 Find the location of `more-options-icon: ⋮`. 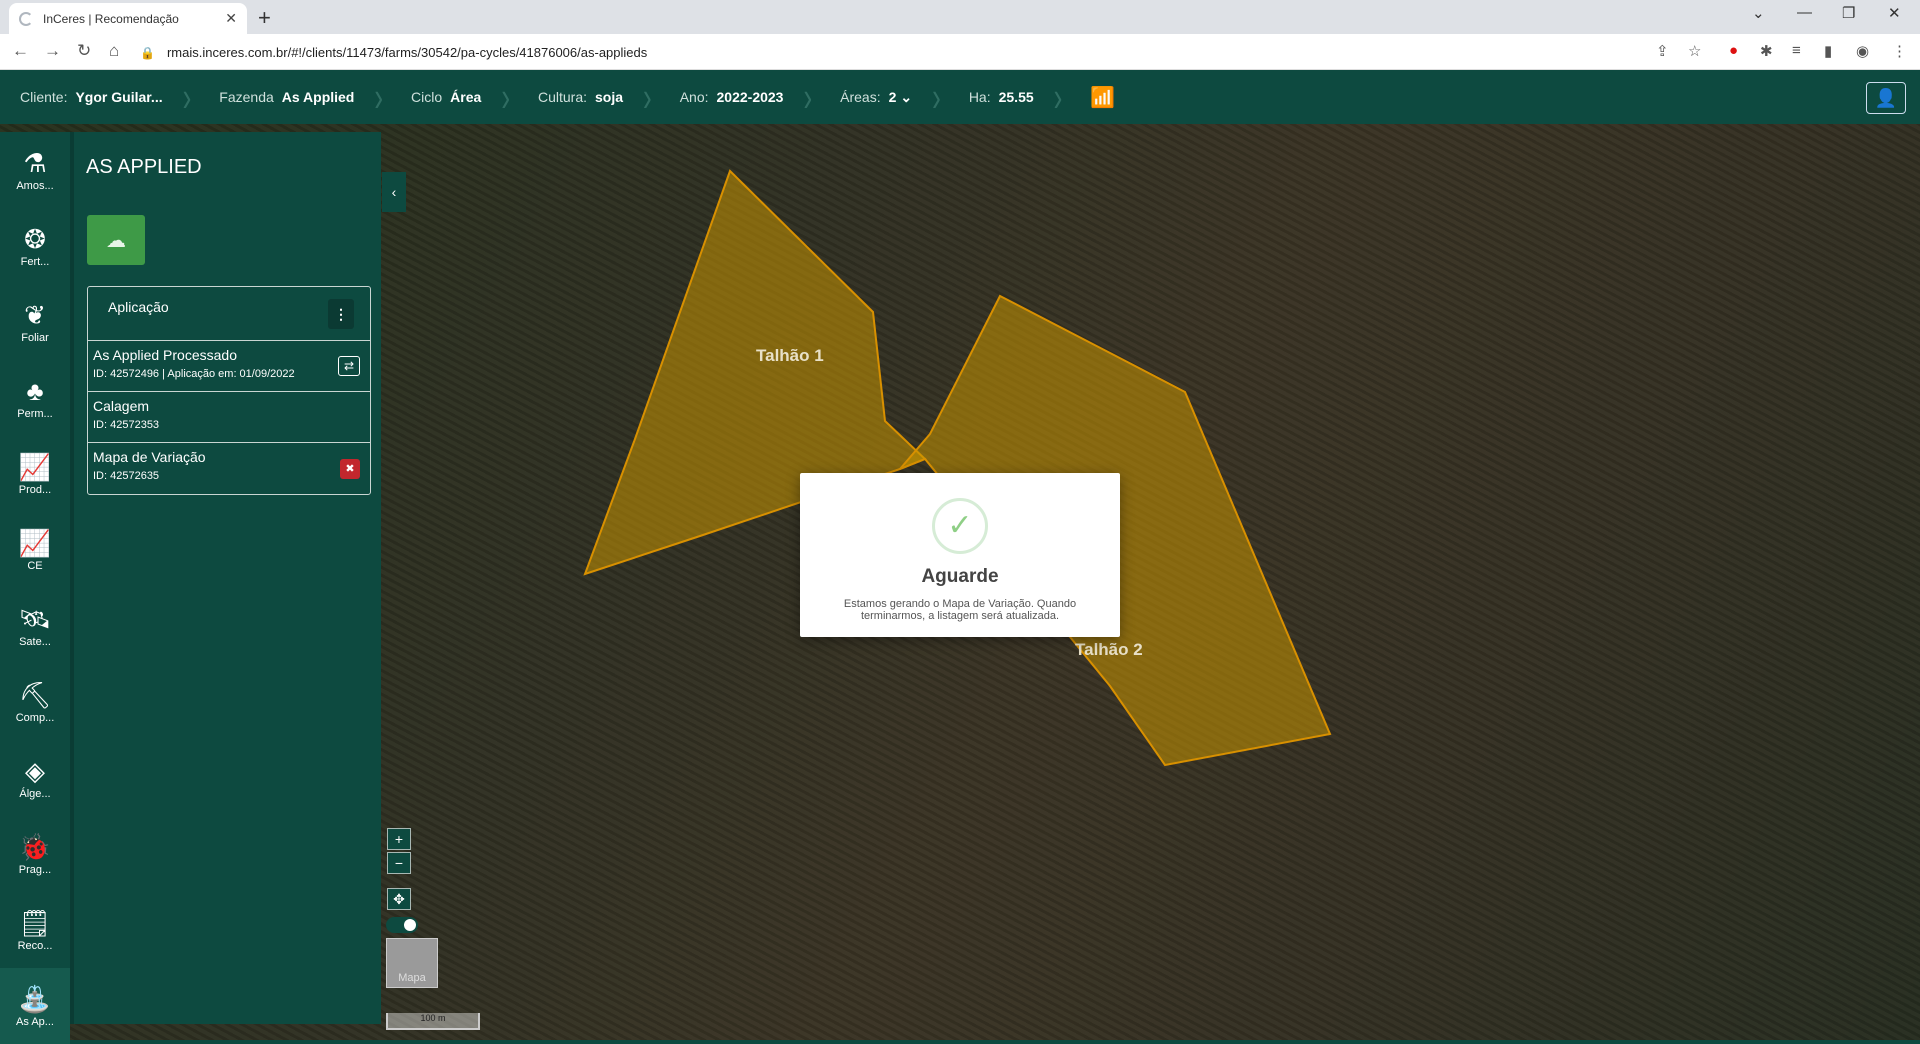

more-options-icon: ⋮ is located at coordinates (341, 314).